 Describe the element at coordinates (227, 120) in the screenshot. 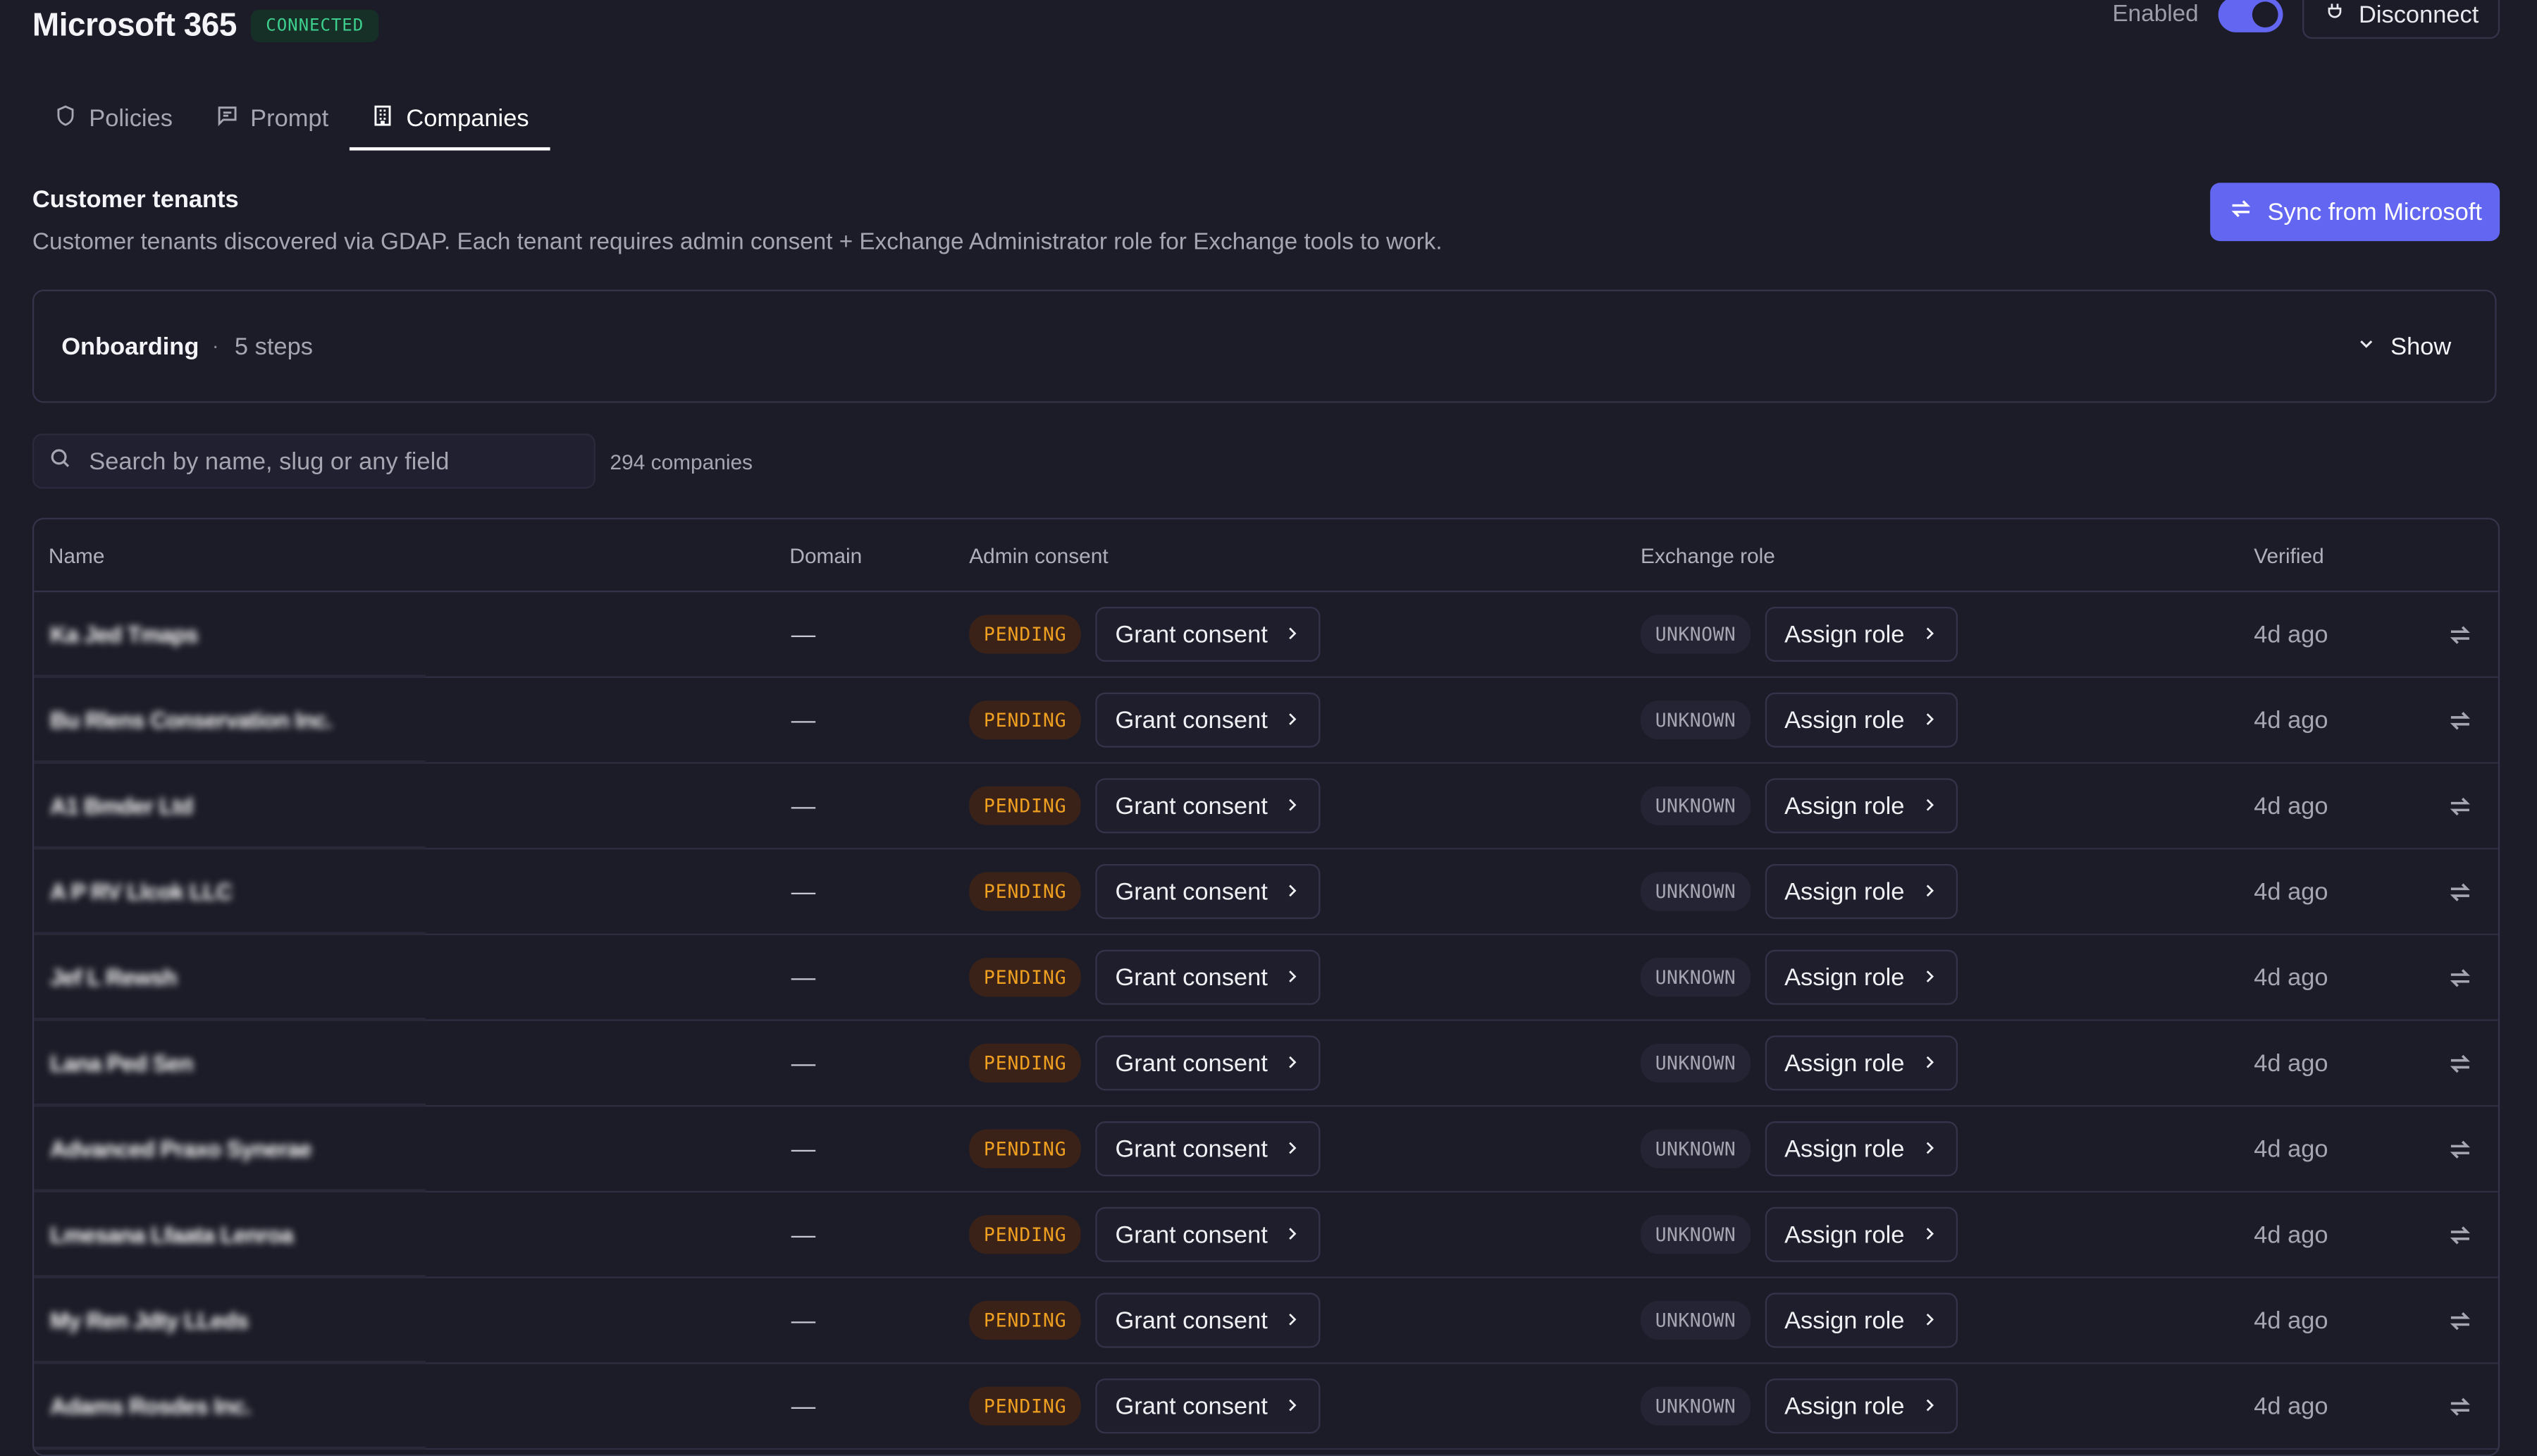

I see `message-icon` at that location.